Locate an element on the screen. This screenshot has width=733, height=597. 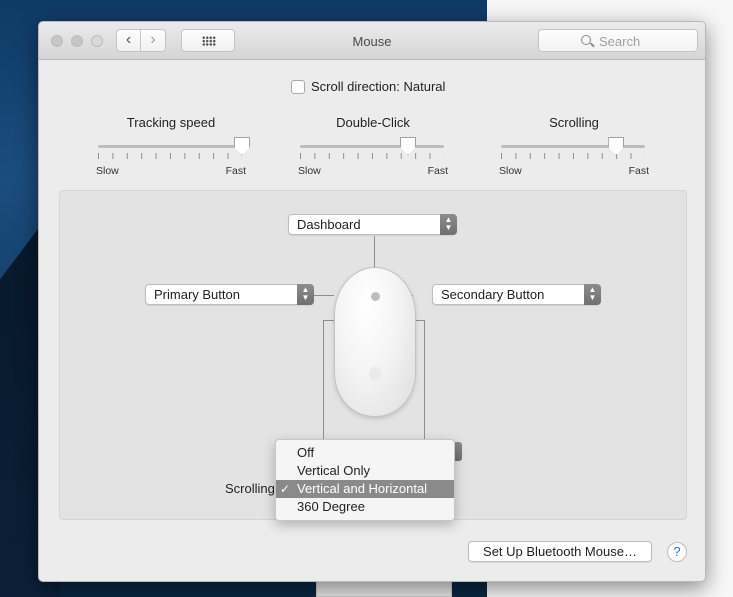
secondary-button-popup: Secondary Button ▲ ▼ is located at coordinates (516, 294).